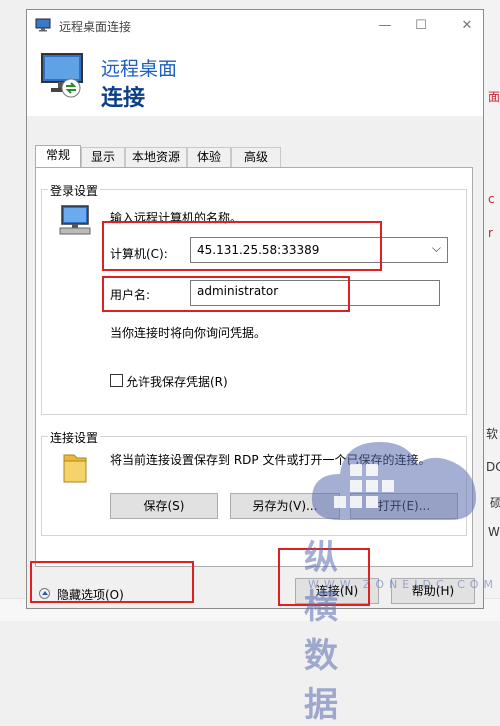  What do you see at coordinates (123, 98) in the screenshot?
I see `header-title-line2: 连接` at bounding box center [123, 98].